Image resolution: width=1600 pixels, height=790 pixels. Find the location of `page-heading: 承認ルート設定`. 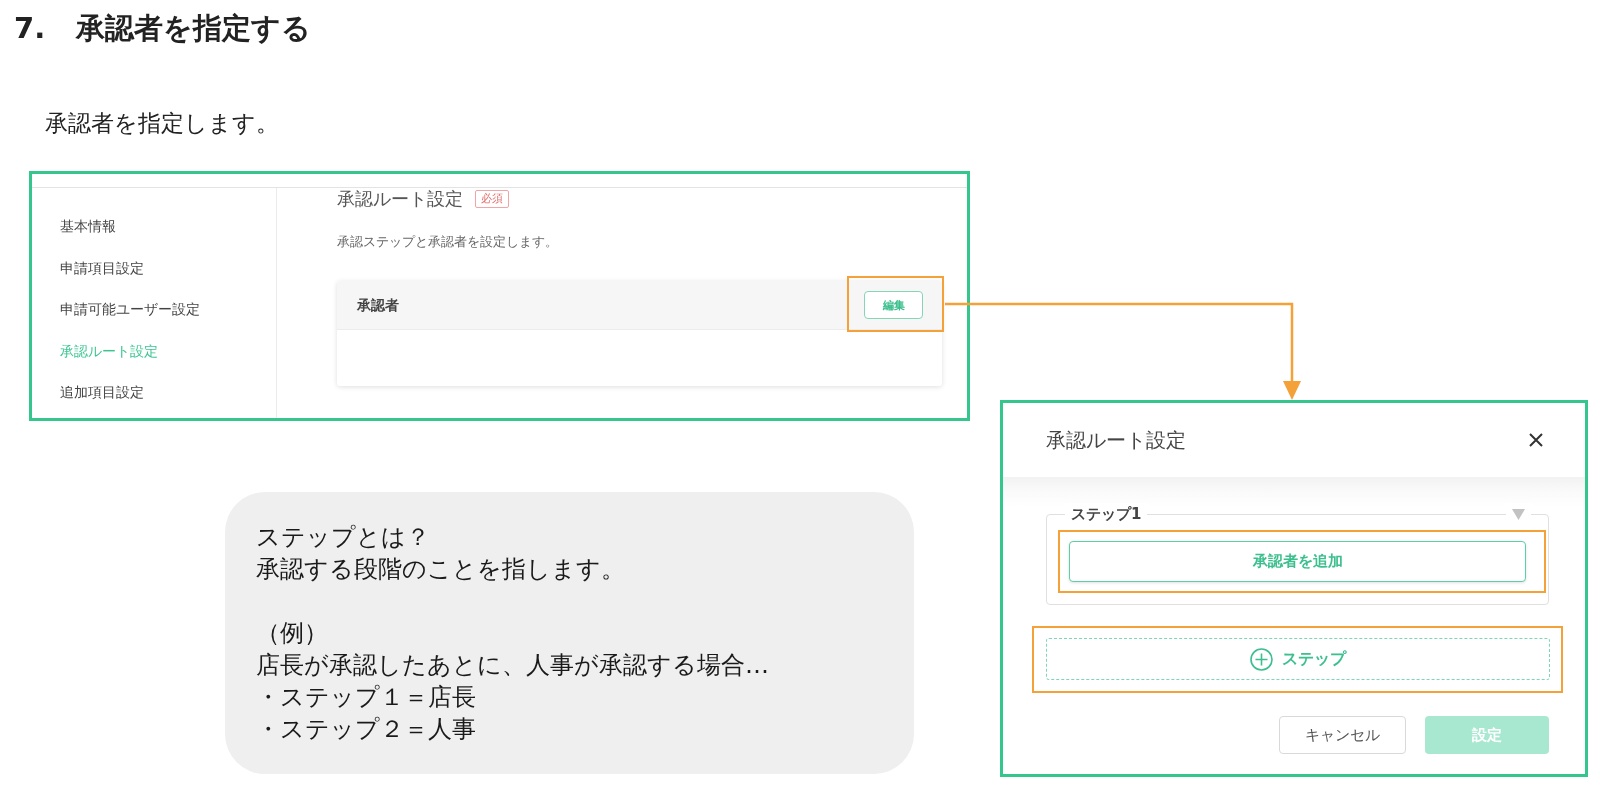

page-heading: 承認ルート設定 is located at coordinates (400, 199).